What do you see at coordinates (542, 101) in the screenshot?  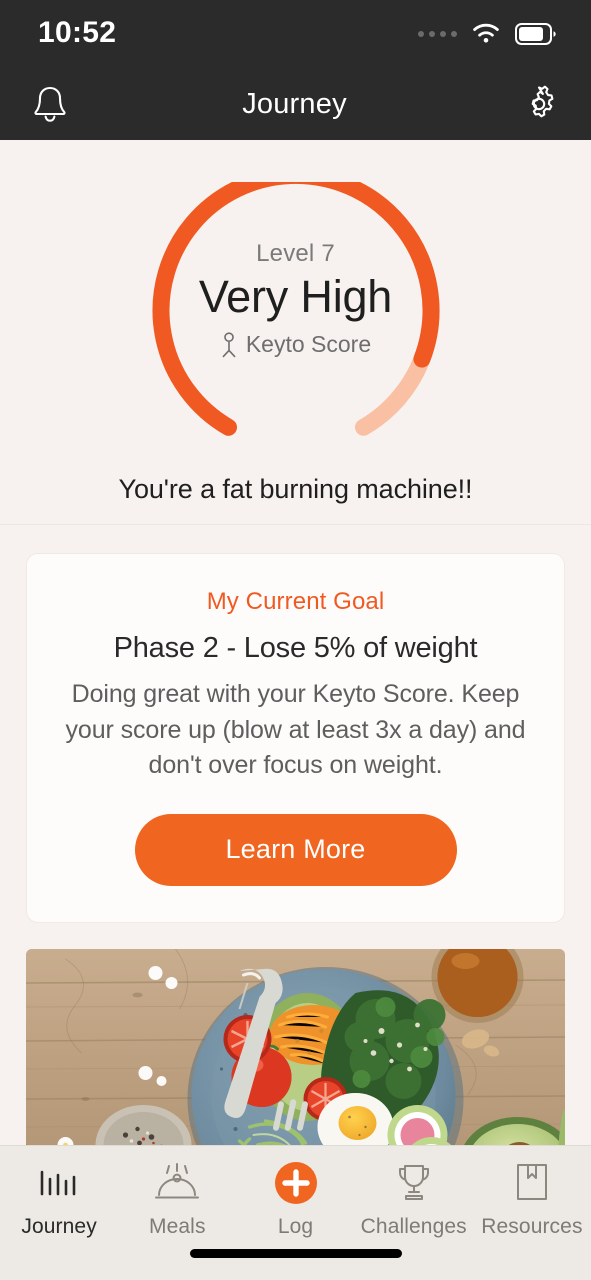 I see `gear-icon` at bounding box center [542, 101].